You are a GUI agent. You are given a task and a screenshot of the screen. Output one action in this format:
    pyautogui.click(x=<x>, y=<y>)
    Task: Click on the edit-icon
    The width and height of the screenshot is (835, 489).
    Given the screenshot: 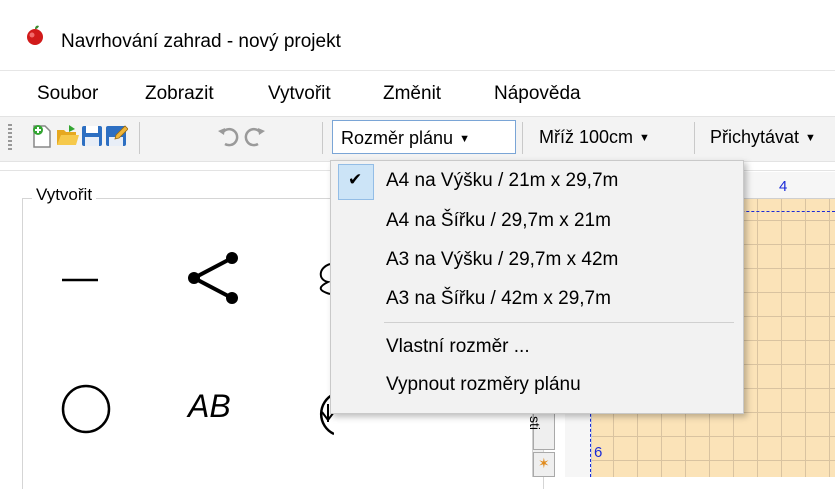 What is the action you would take?
    pyautogui.click(x=116, y=136)
    